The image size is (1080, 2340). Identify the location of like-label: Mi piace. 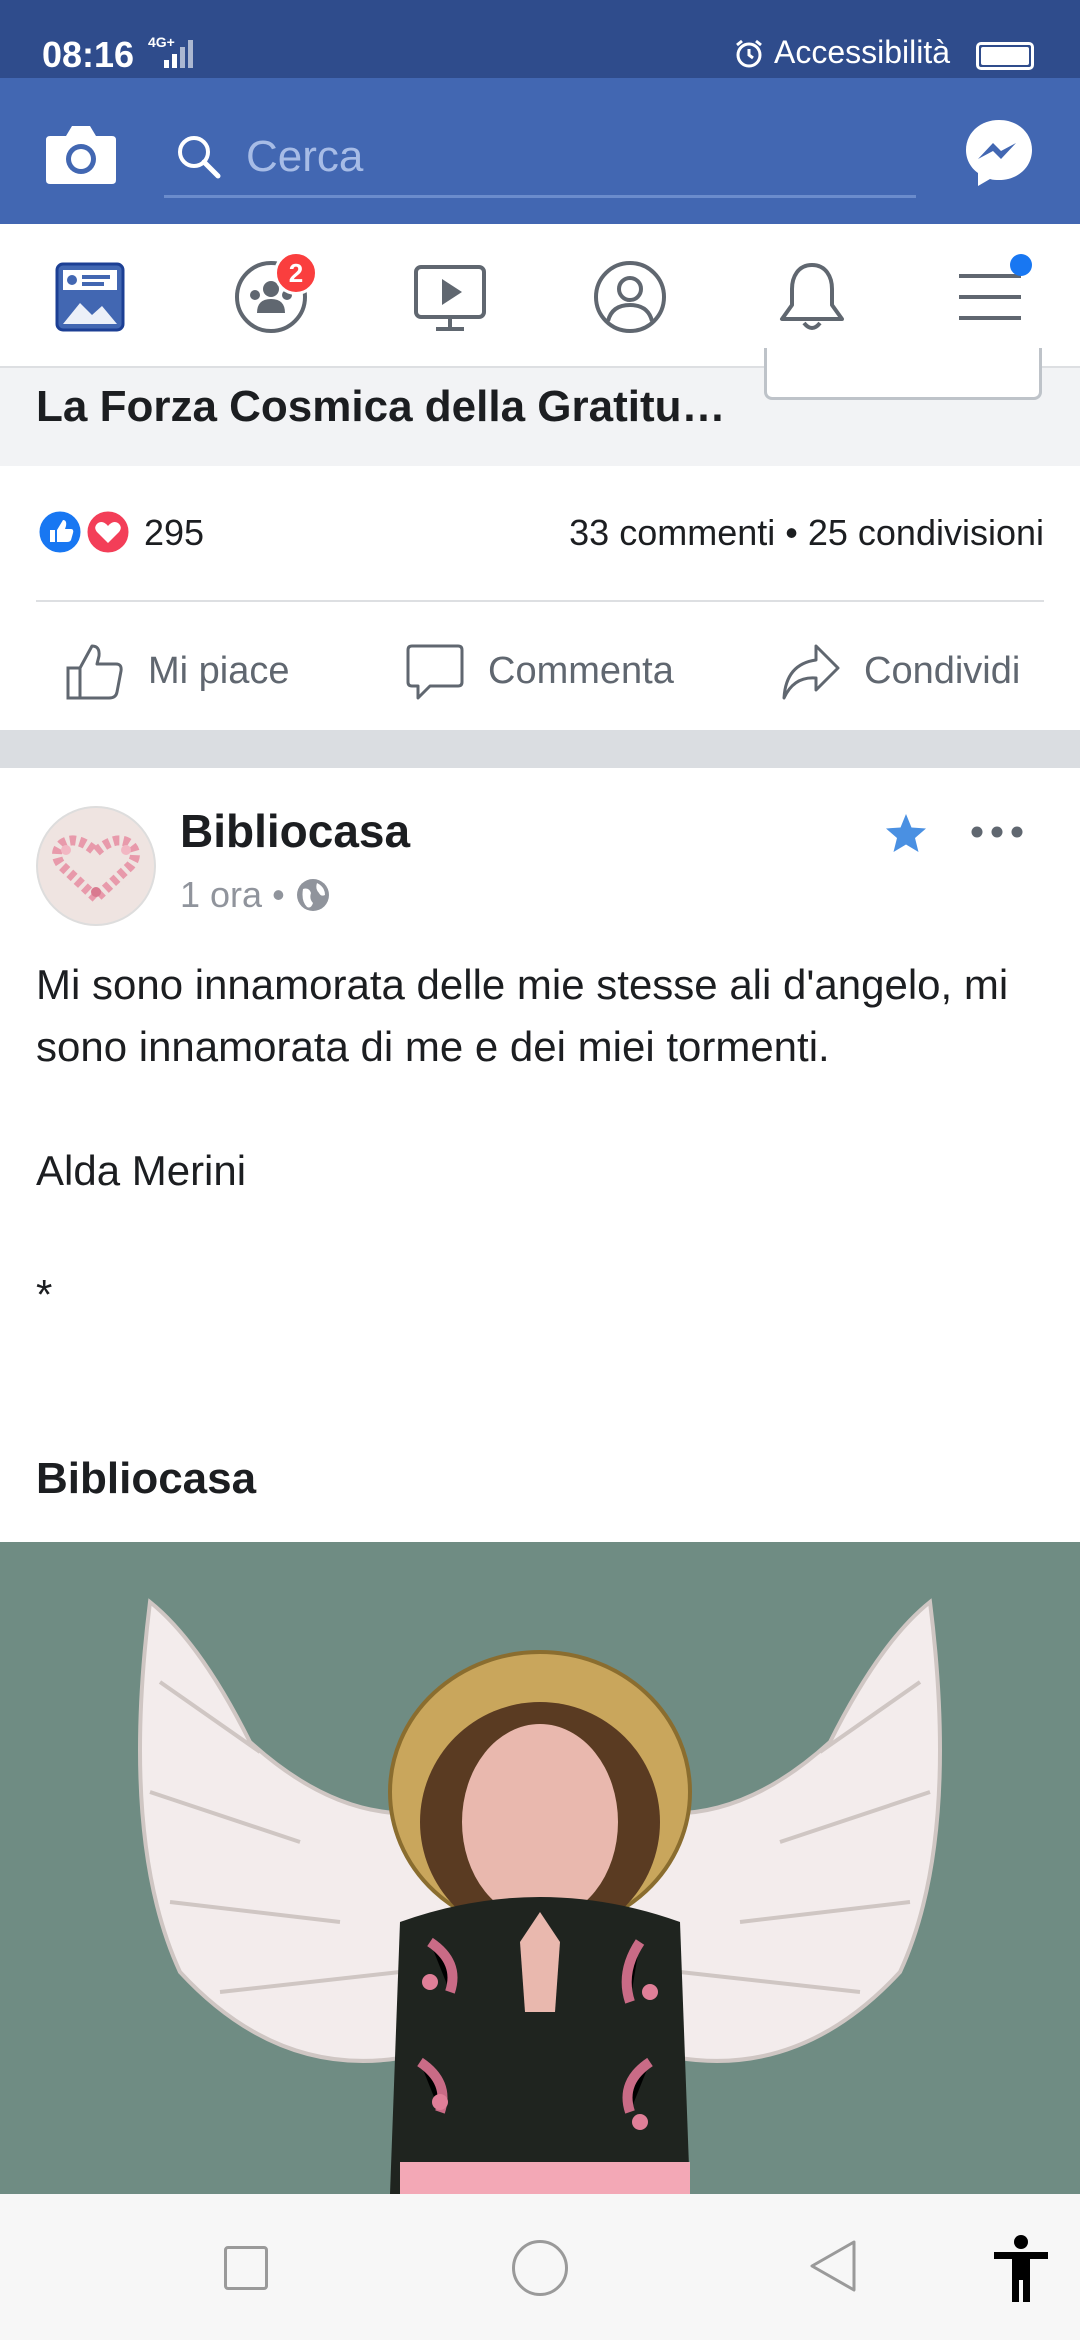
(219, 670).